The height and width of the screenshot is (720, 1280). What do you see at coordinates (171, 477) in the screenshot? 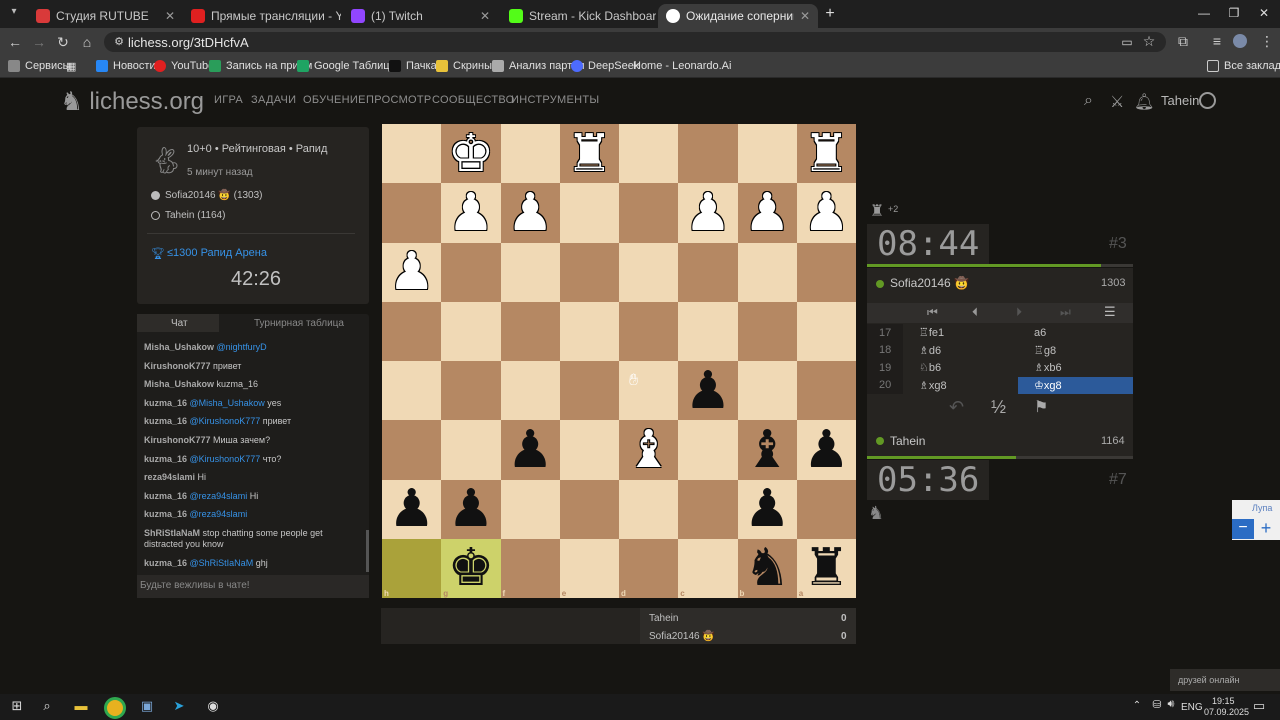
I see `chat-username: reza94slami` at bounding box center [171, 477].